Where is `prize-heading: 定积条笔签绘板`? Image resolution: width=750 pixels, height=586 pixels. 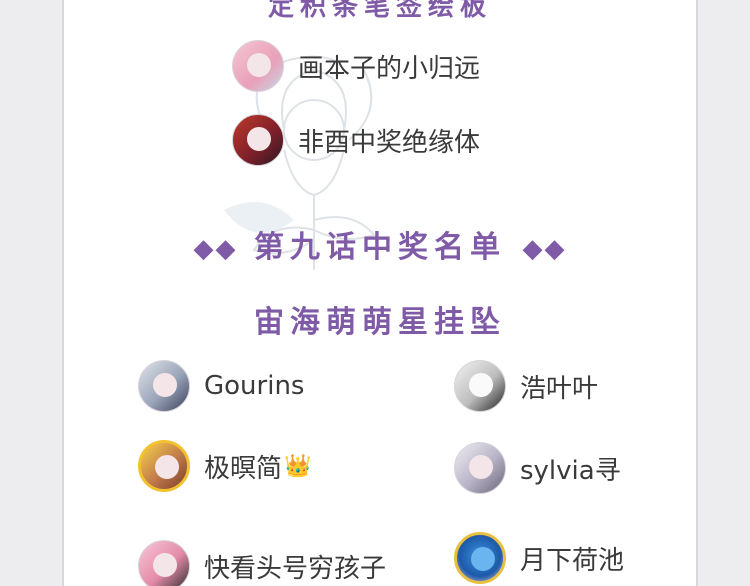
prize-heading: 定积条笔签绘板 is located at coordinates (379, 11).